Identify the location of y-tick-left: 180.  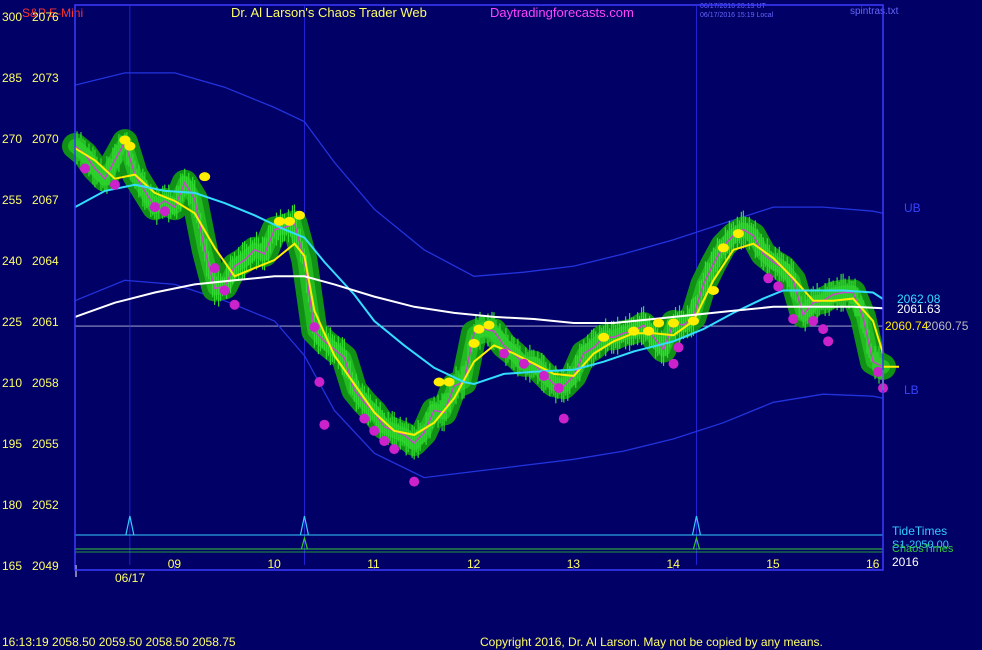
(12, 505).